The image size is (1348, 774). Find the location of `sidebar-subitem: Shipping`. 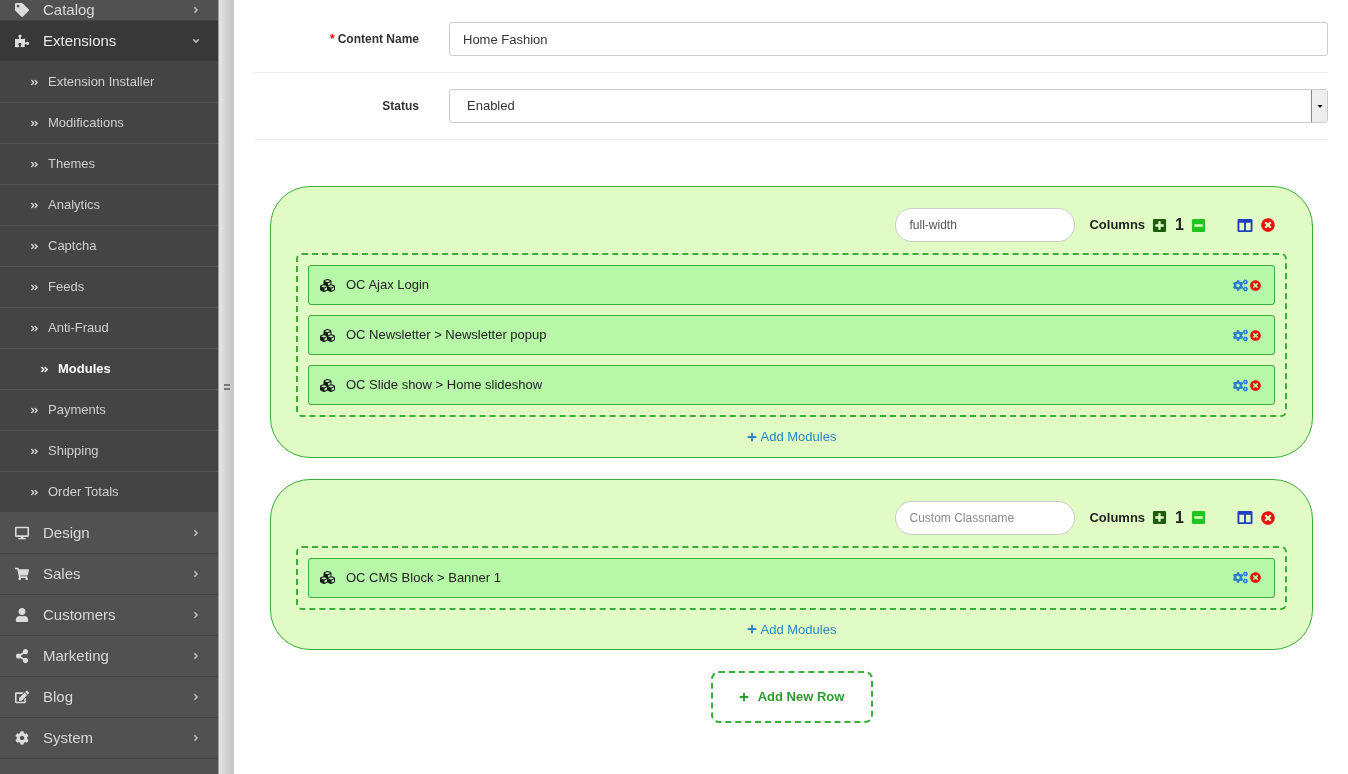

sidebar-subitem: Shipping is located at coordinates (109, 451).